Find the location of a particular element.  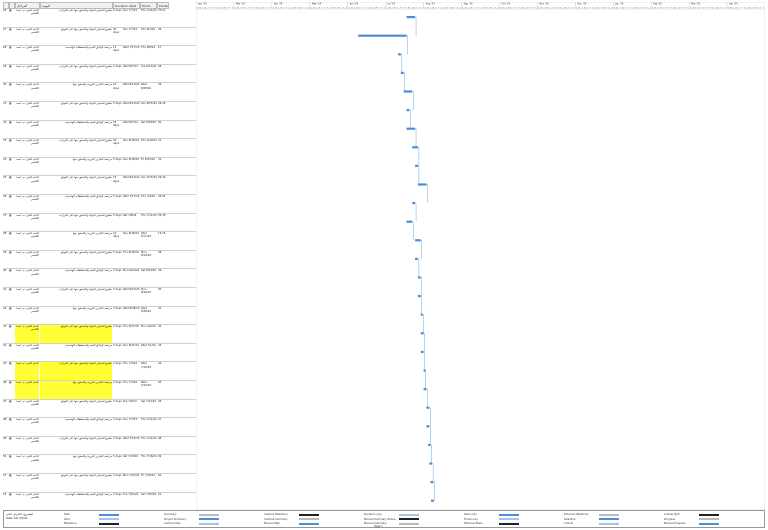

row-start: Wed 8/14/24 is located at coordinates (131, 85).